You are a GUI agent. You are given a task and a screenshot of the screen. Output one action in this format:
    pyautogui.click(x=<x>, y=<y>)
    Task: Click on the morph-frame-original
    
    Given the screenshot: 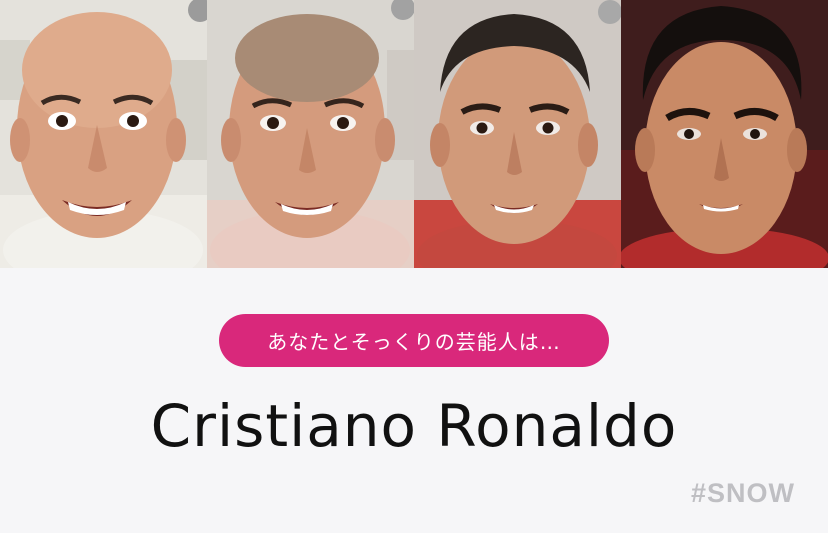 What is the action you would take?
    pyautogui.click(x=103, y=134)
    